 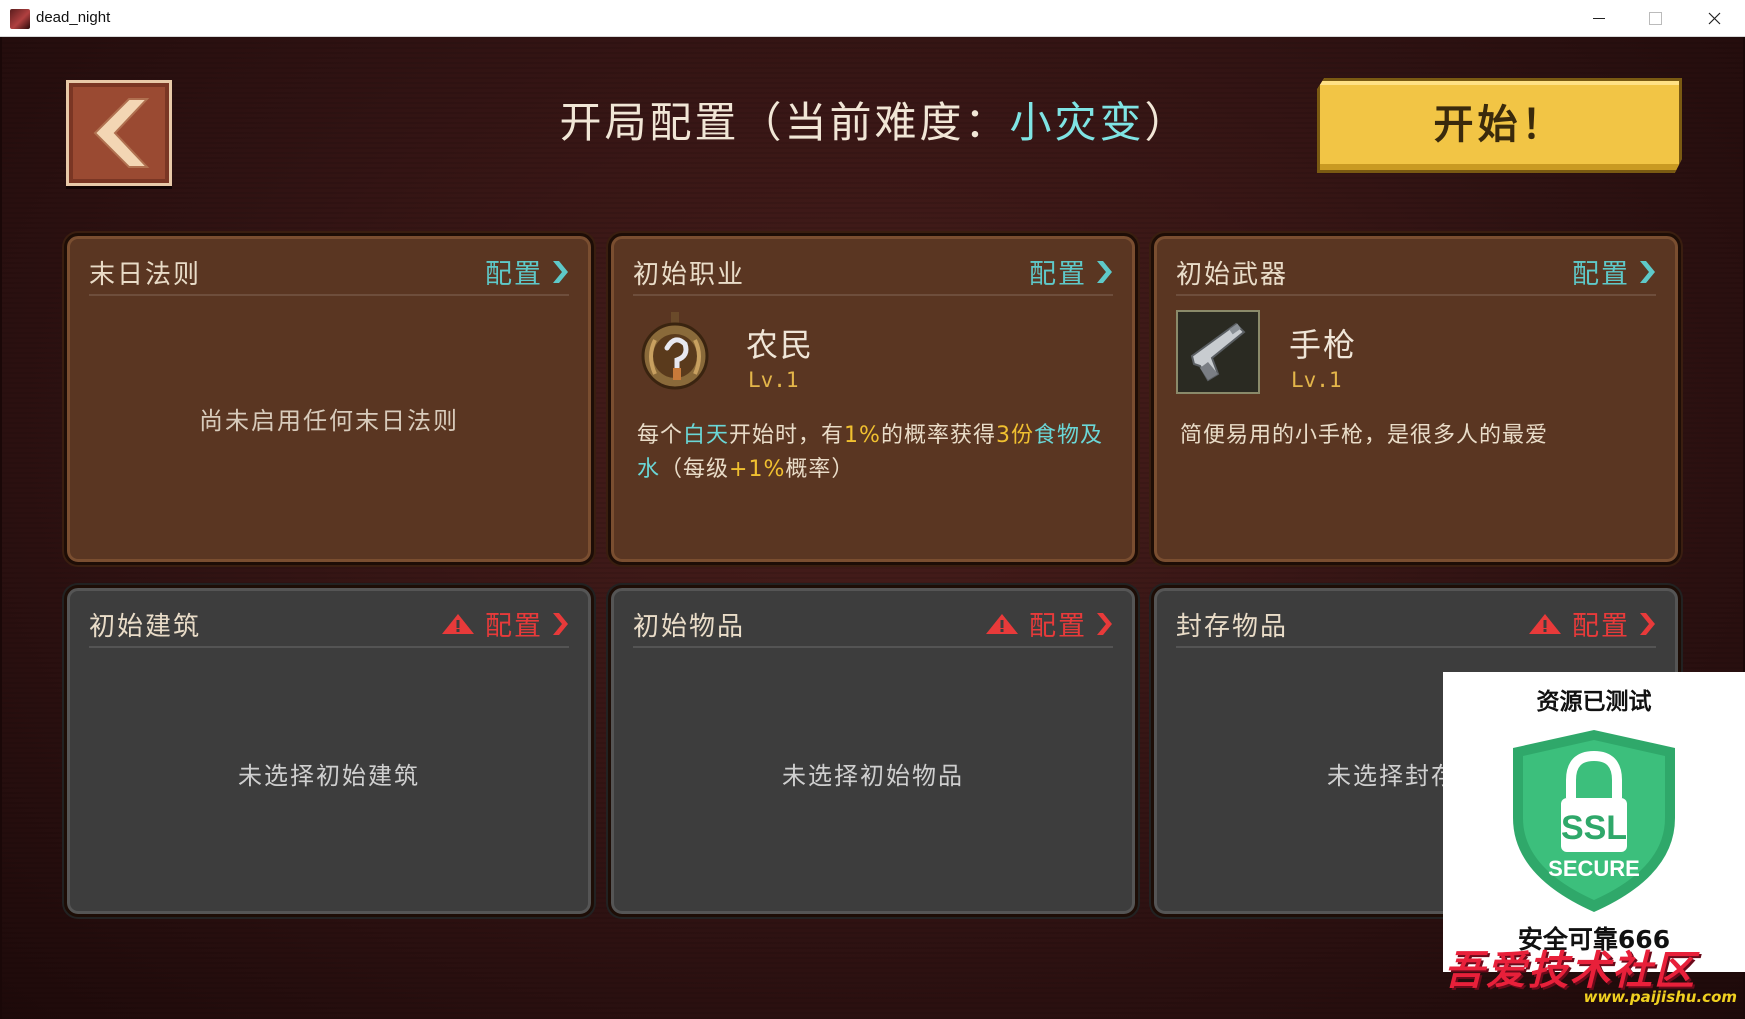 I want to click on empty-state-text: 尚未启用任何末日法则, so click(x=329, y=421).